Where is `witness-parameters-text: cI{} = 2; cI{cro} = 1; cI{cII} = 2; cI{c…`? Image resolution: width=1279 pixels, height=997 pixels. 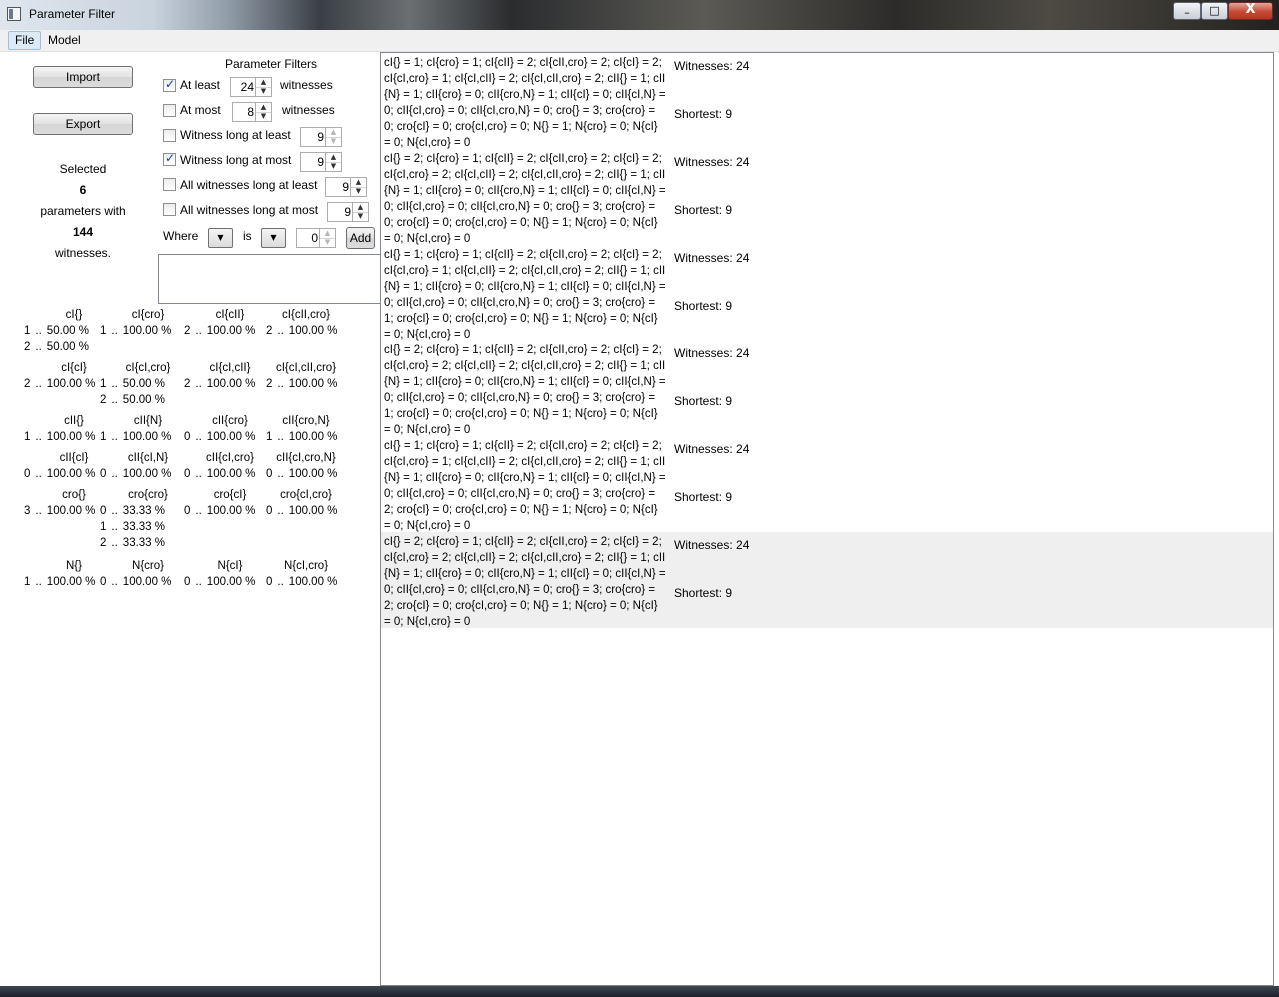
witness-parameters-text: cI{} = 2; cI{cro} = 1; cI{cII} = 2; cI{c… is located at coordinates (525, 198).